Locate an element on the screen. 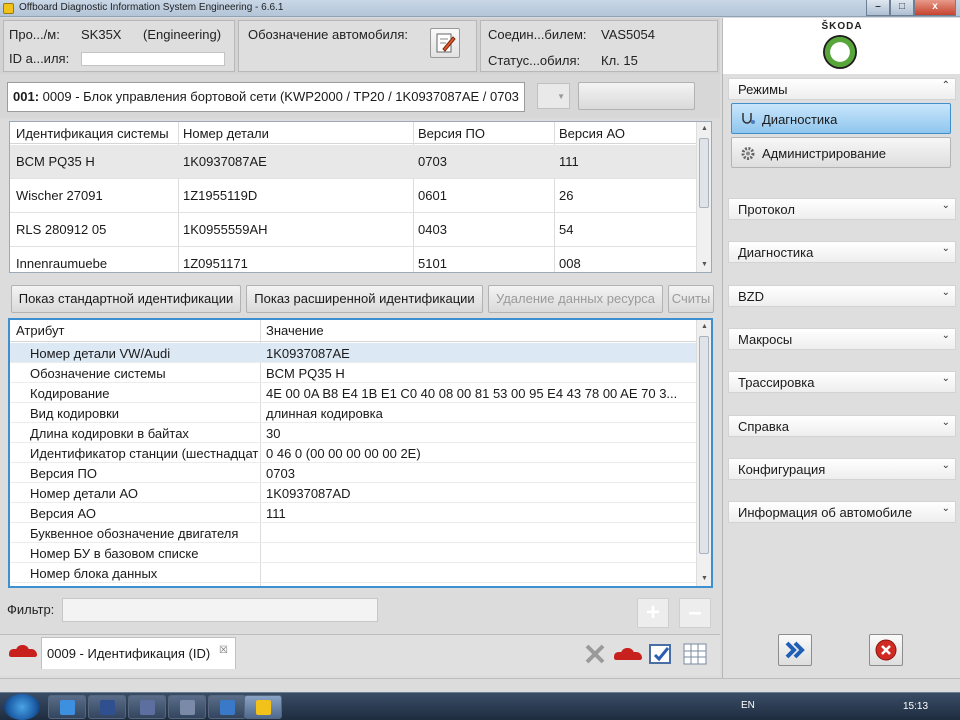  attribute-row: Номер блока данных is located at coordinates (353, 573).